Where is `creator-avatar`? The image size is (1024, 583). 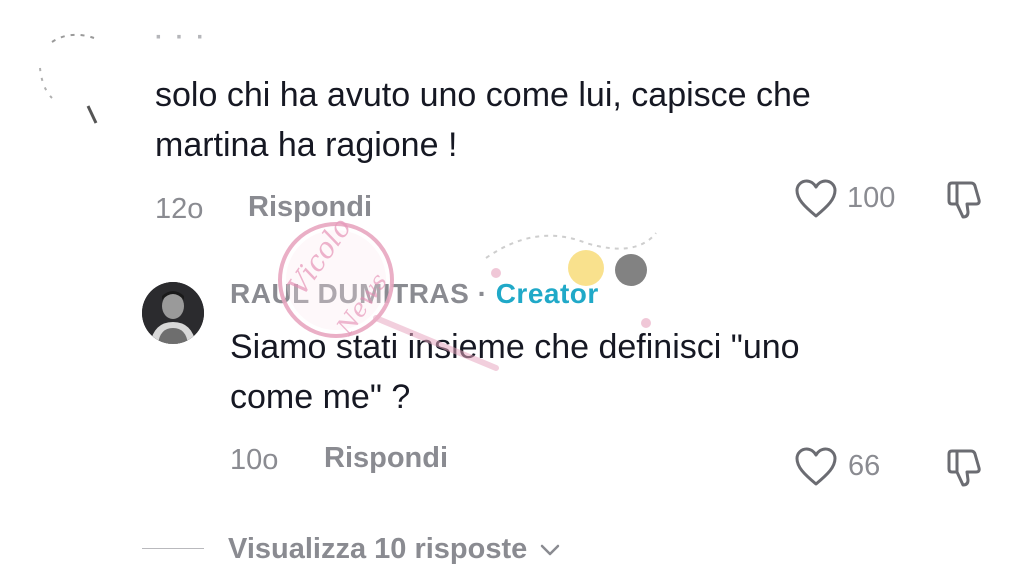
creator-avatar is located at coordinates (173, 313).